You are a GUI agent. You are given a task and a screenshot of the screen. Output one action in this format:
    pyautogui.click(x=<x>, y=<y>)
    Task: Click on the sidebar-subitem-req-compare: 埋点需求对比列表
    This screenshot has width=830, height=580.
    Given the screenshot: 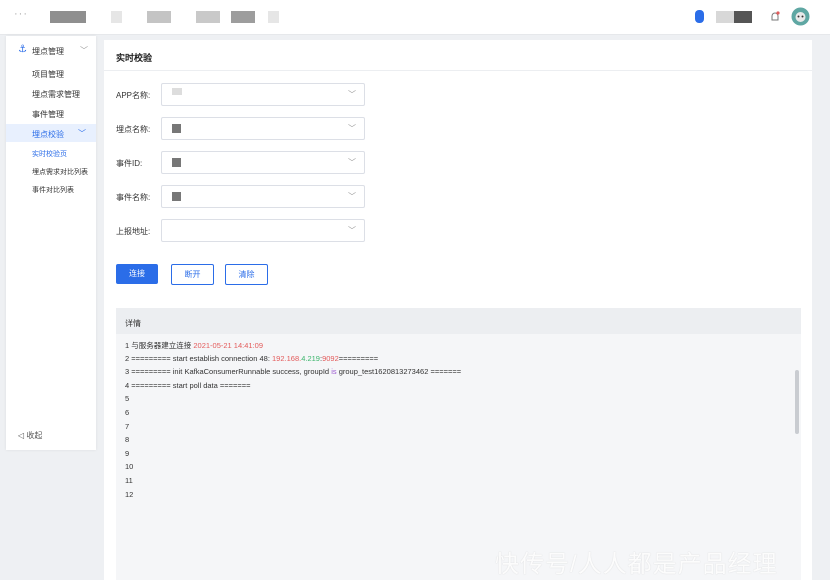 What is the action you would take?
    pyautogui.click(x=51, y=171)
    